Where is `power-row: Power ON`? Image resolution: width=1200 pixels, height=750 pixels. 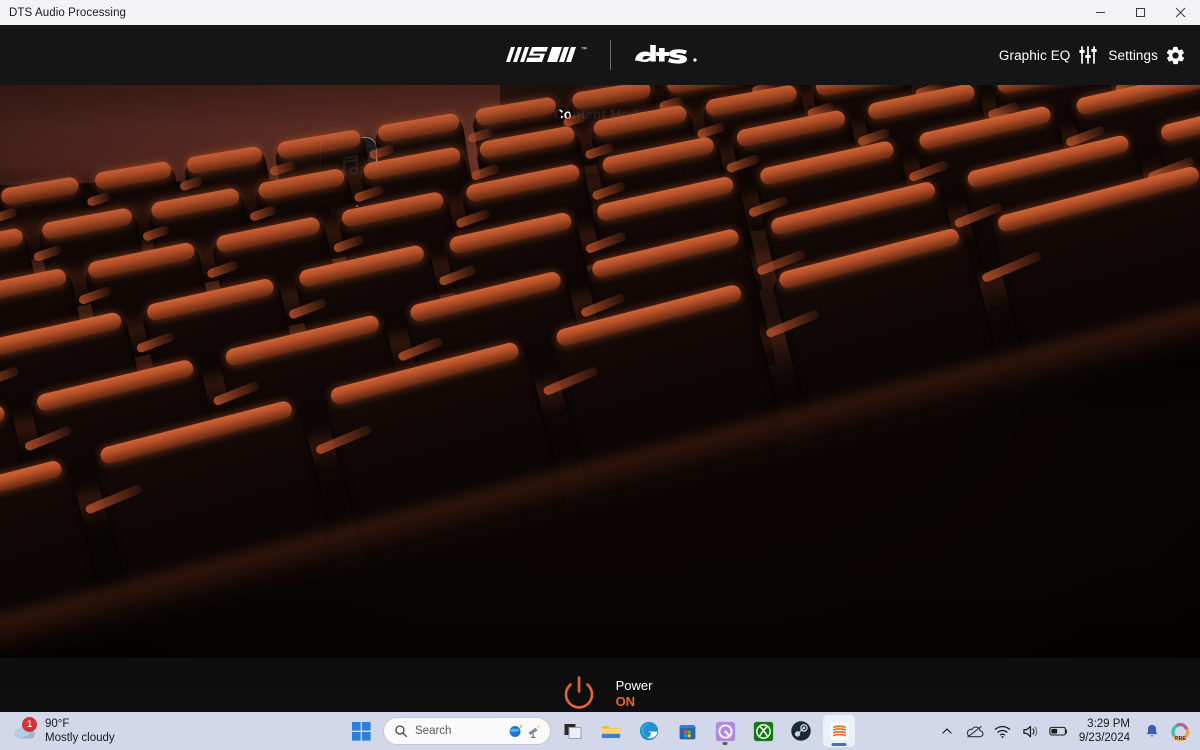 power-row: Power ON is located at coordinates (604, 694).